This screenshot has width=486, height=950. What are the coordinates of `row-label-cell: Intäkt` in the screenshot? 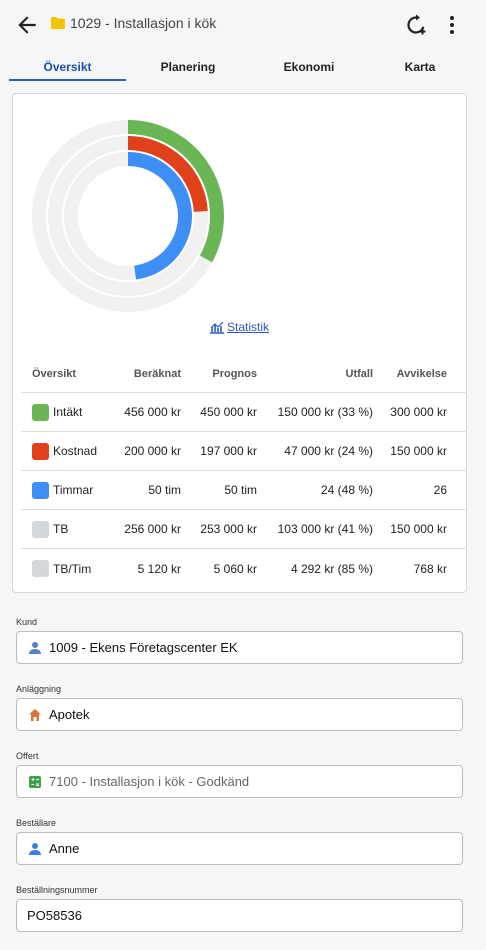 It's located at (57, 412).